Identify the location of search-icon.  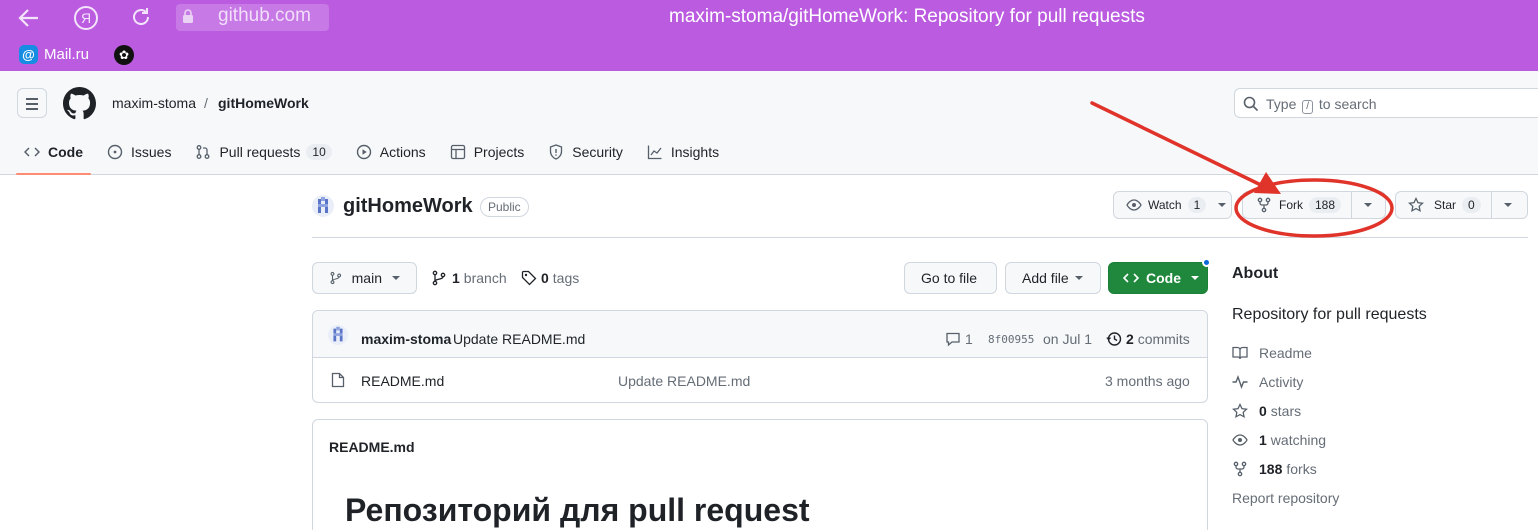
(1251, 104).